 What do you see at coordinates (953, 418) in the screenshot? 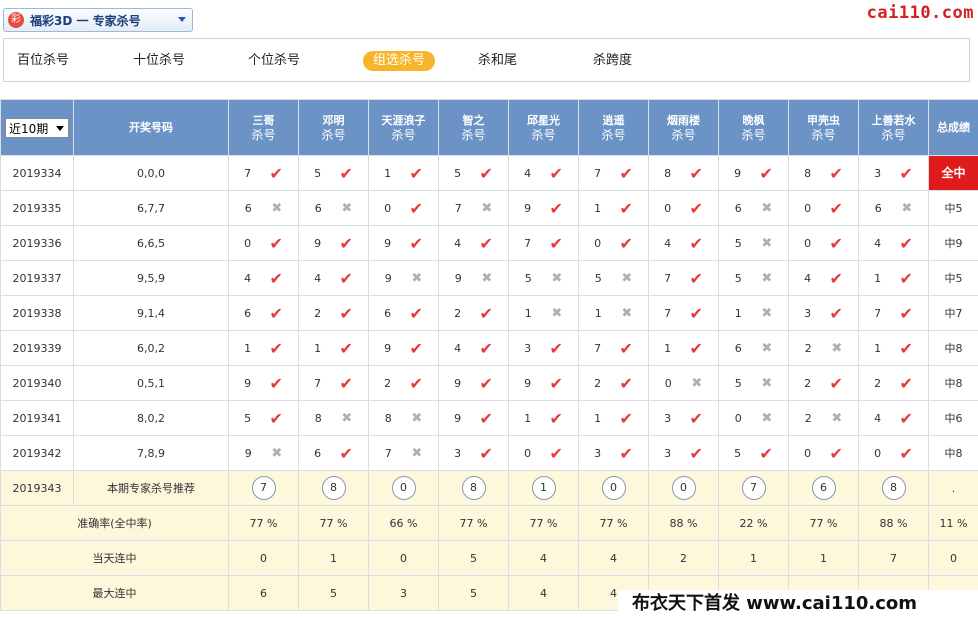
I see `total-result: 中6` at bounding box center [953, 418].